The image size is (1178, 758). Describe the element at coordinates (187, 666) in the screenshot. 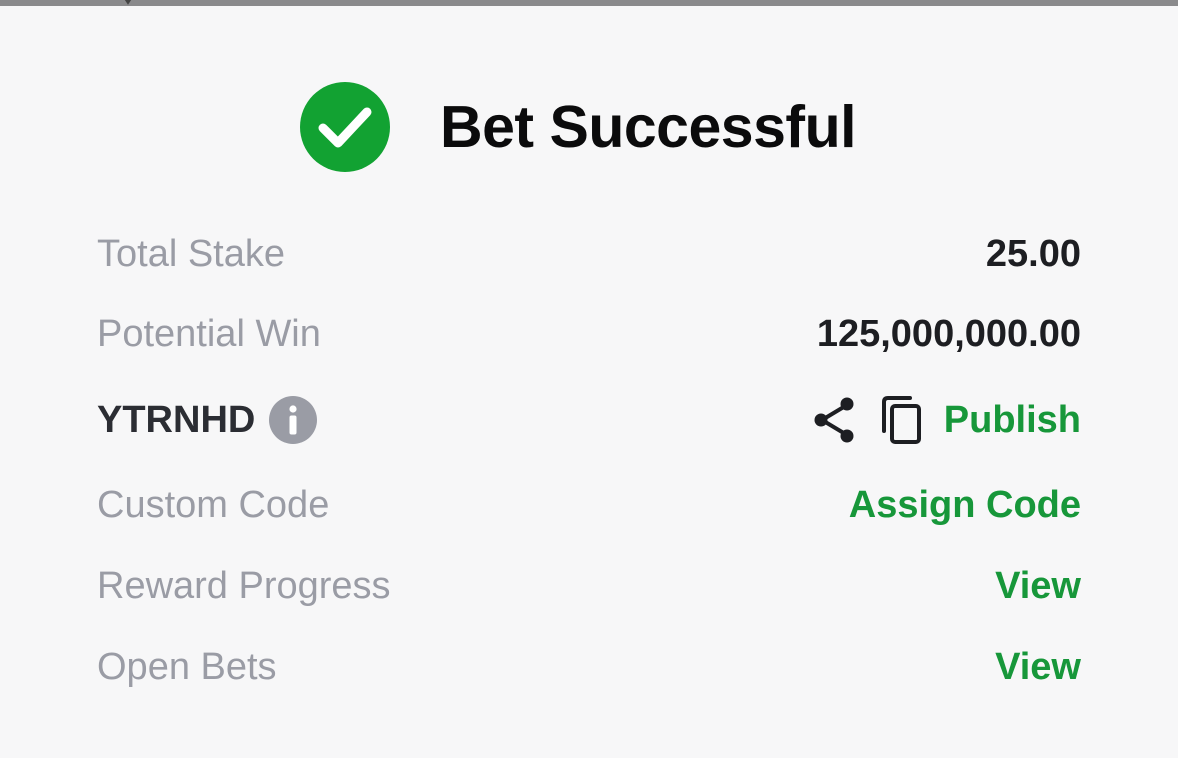

I see `open-bets-label: Open Bets` at that location.